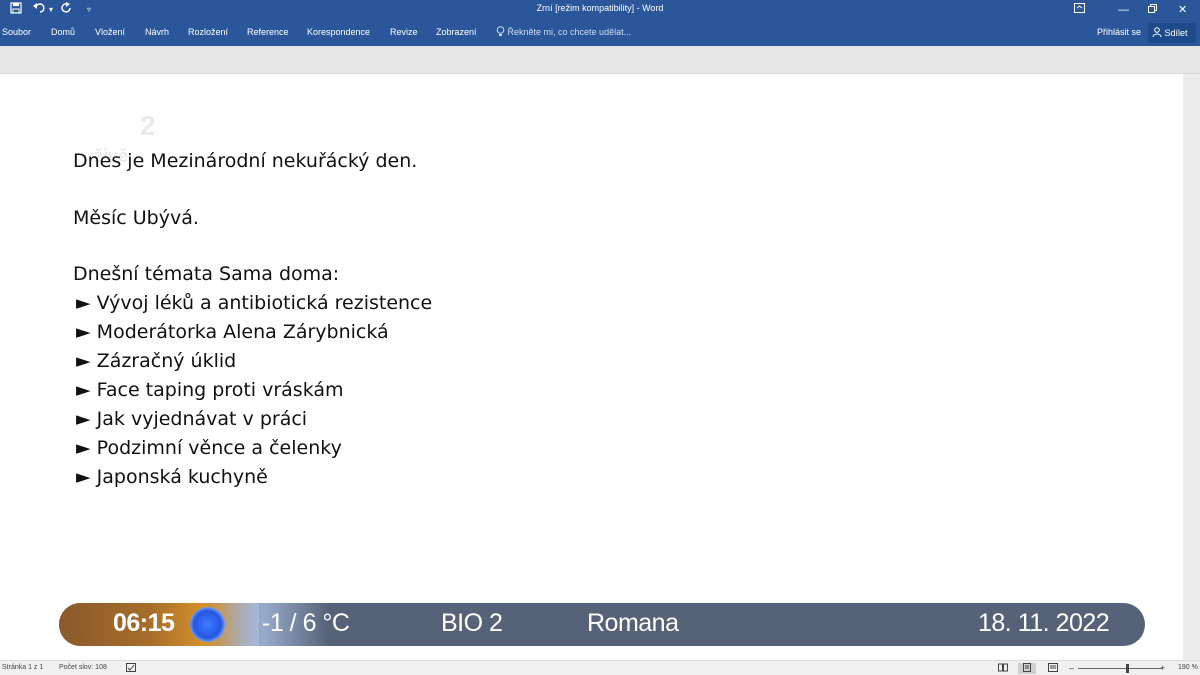 The image size is (1200, 675). I want to click on share-label: Sdílet, so click(1176, 33).